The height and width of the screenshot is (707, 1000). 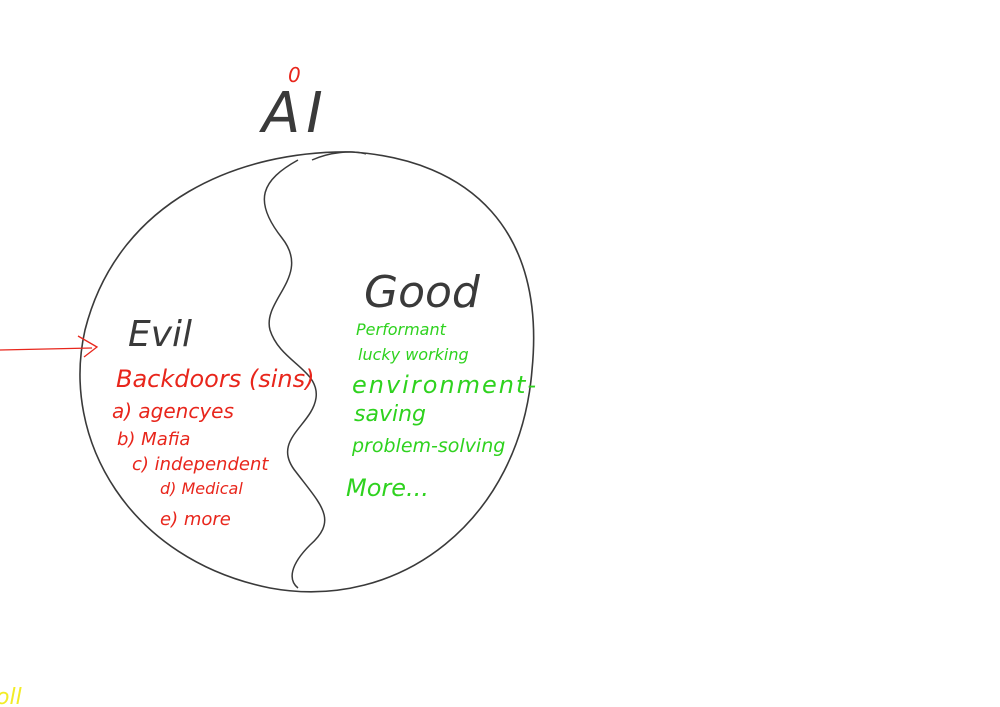 I want to click on good-heading: Good, so click(x=422, y=292).